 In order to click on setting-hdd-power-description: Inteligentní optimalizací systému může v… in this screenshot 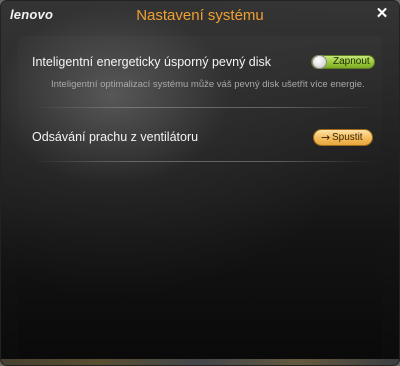, I will do `click(208, 84)`.